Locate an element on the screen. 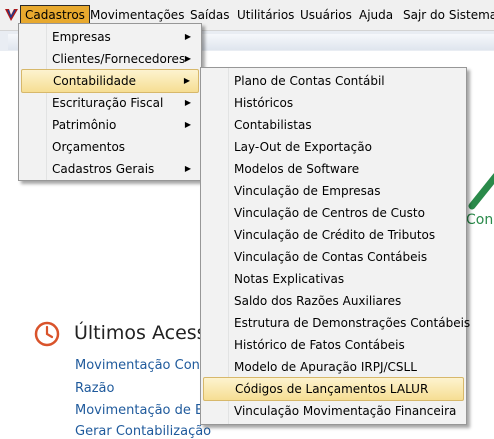 The width and height of the screenshot is (494, 439). menu-item-contabilistas: Contabilistas is located at coordinates (333, 125).